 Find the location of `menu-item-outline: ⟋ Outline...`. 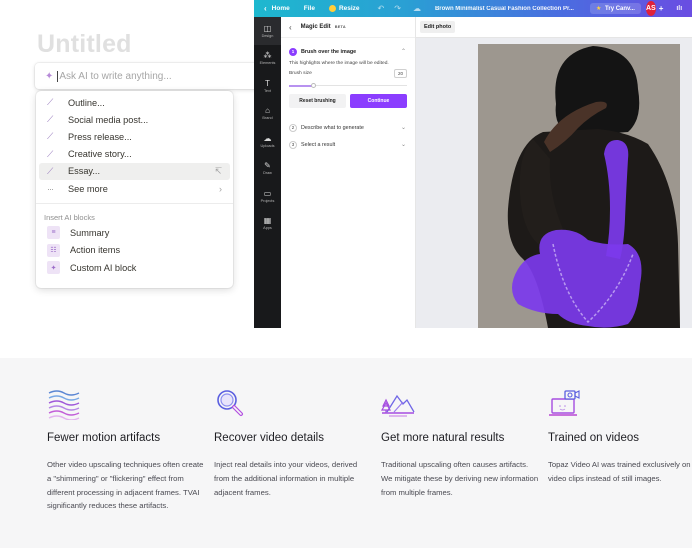

menu-item-outline: ⟋ Outline... is located at coordinates (134, 102).